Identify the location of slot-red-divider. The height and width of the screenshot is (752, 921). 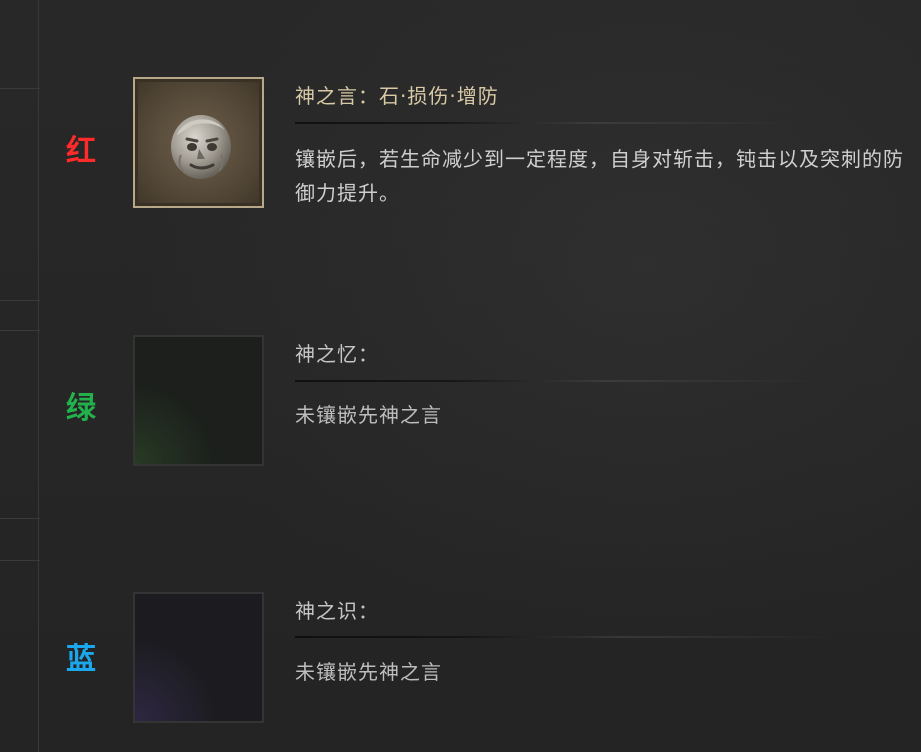
(545, 123).